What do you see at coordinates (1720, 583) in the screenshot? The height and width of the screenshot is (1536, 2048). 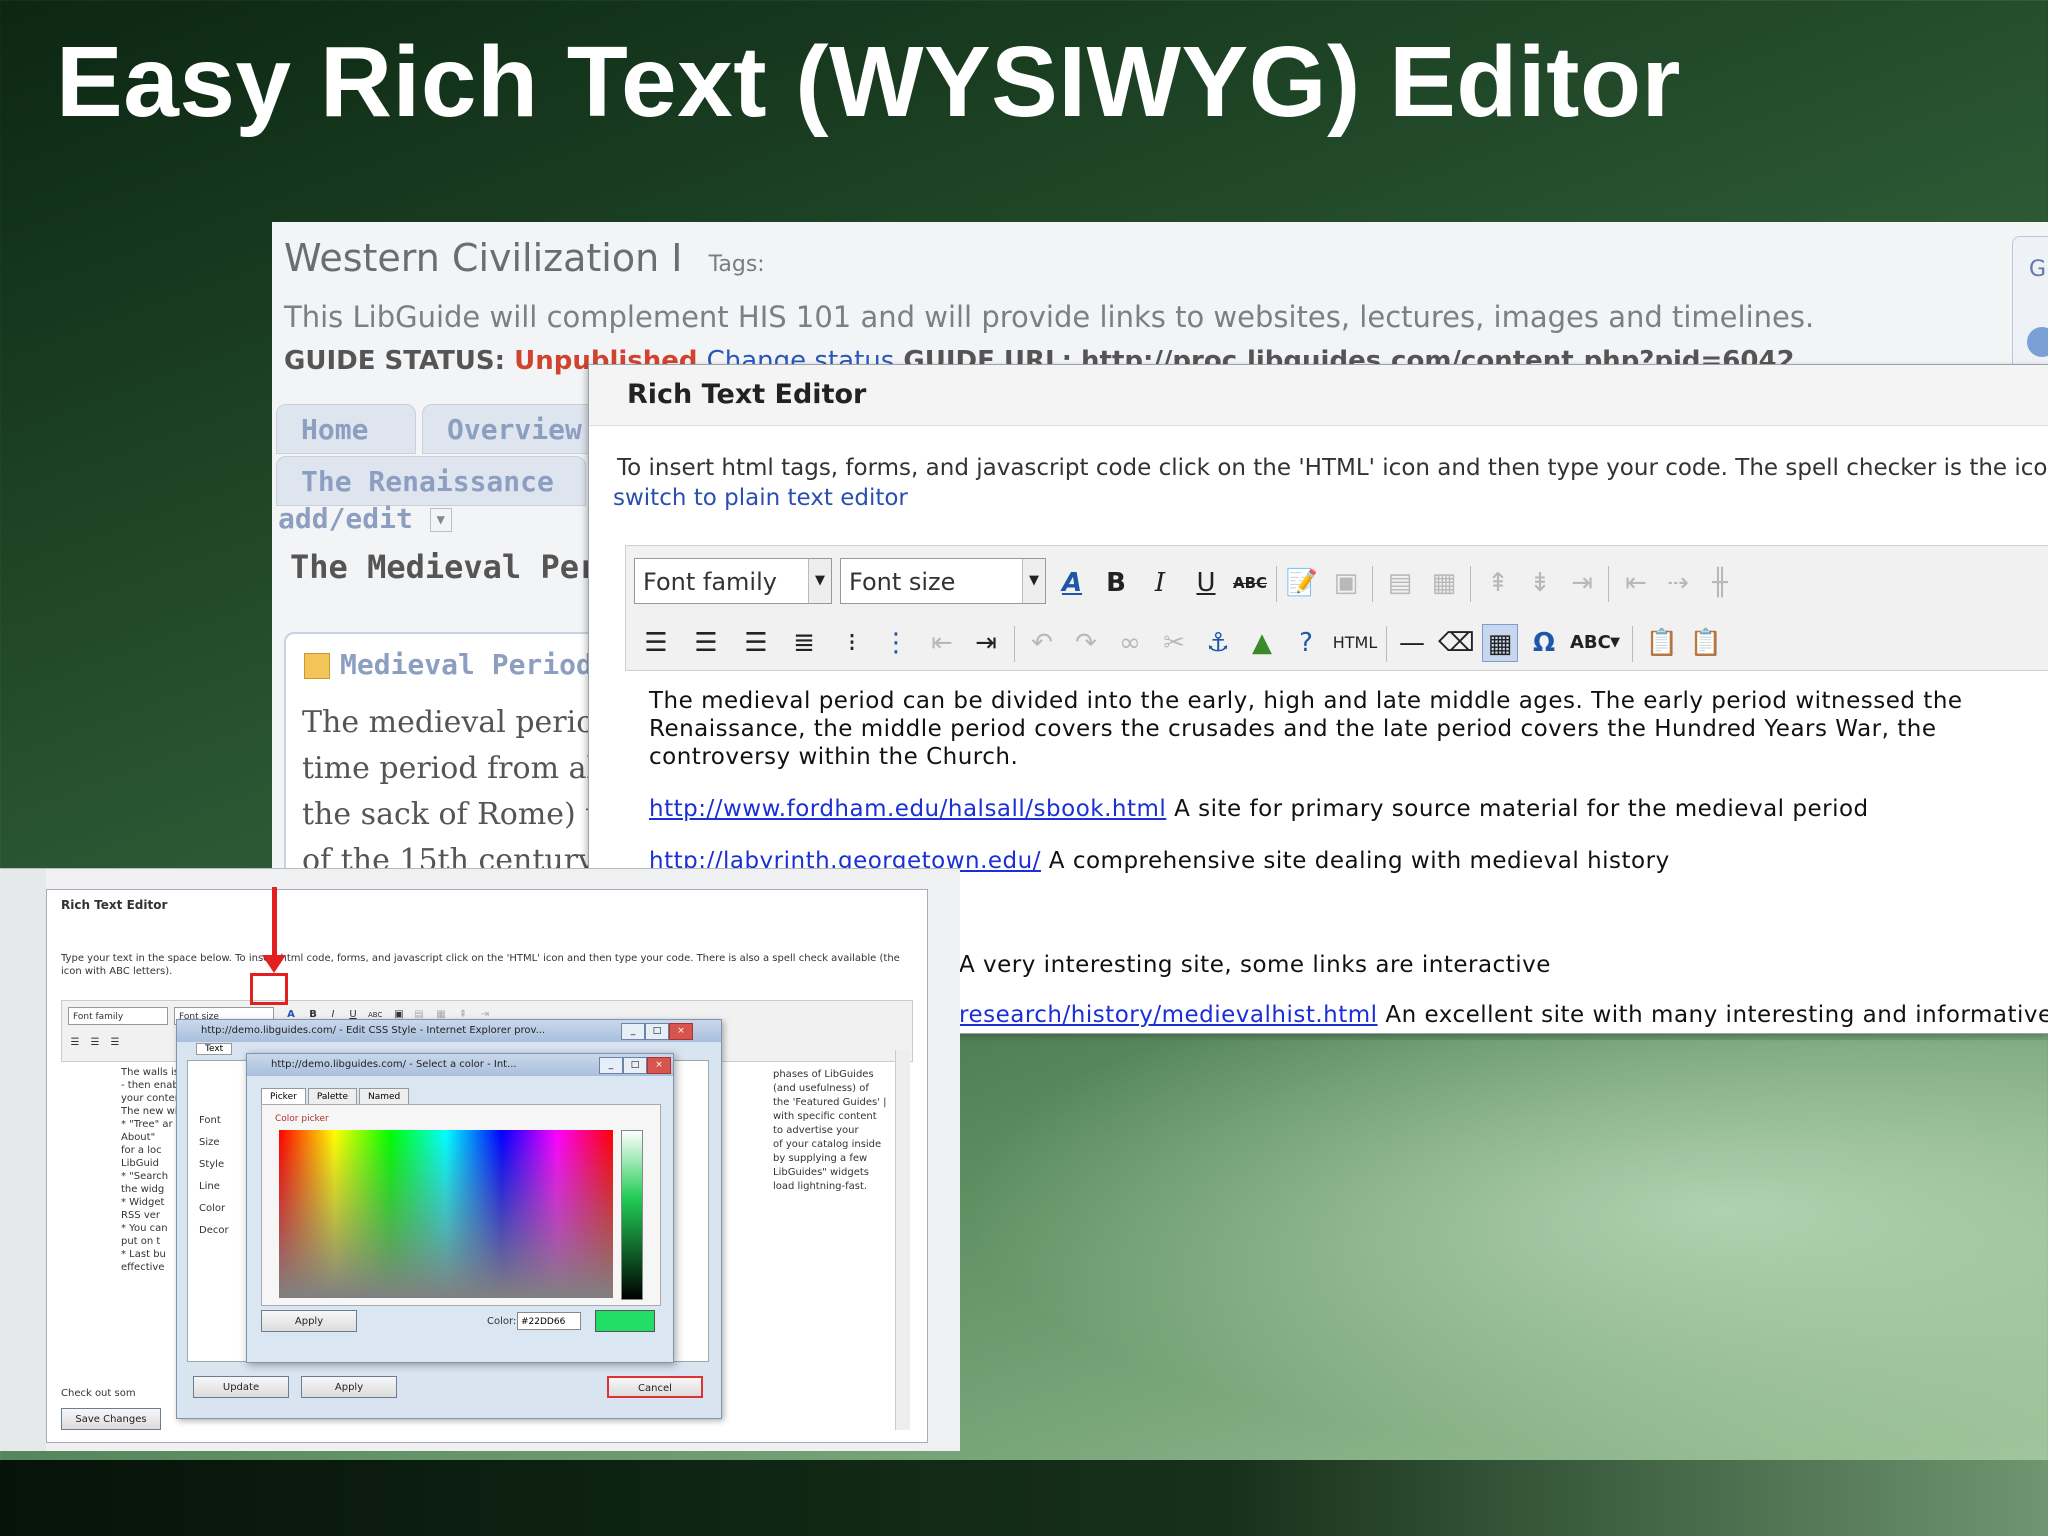 I see `delete-col-icon: ╫` at bounding box center [1720, 583].